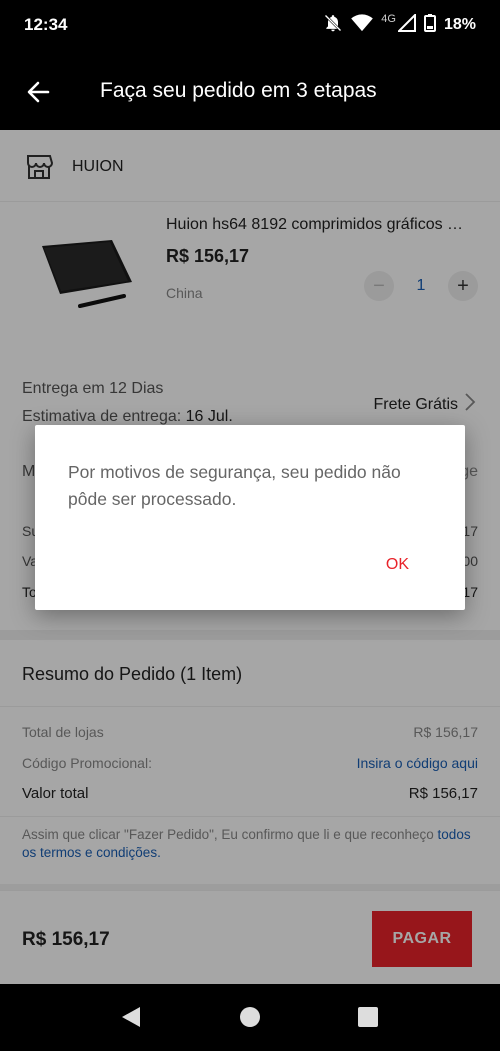 The width and height of the screenshot is (500, 1051). Describe the element at coordinates (459, 24) in the screenshot. I see `battery-percent: 18%` at that location.